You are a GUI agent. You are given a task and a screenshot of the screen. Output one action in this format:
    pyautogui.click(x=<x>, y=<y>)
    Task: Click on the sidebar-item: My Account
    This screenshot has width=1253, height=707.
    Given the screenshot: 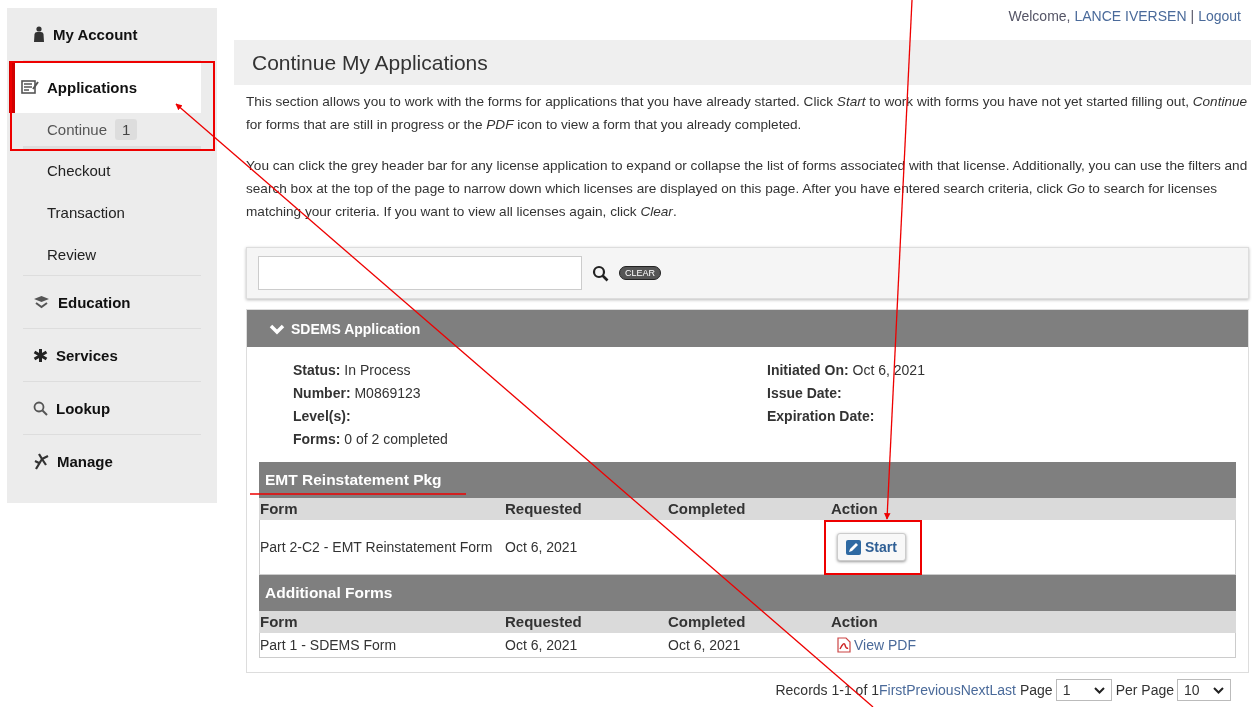 What is the action you would take?
    pyautogui.click(x=112, y=34)
    